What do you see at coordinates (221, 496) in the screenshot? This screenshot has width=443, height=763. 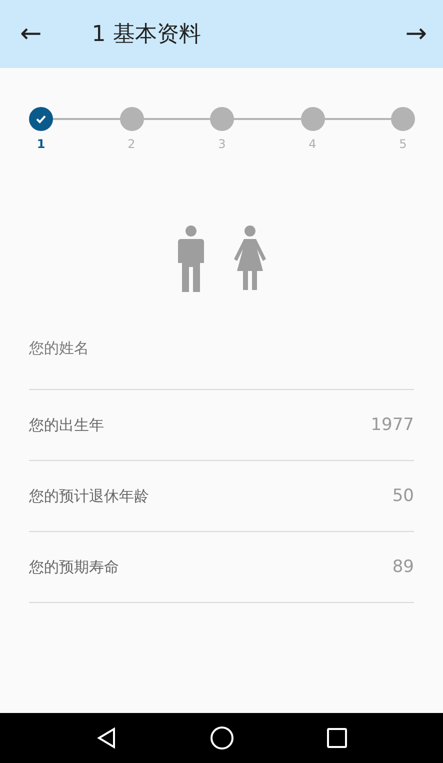 I see `number-field: 您的预计退休年龄 50` at bounding box center [221, 496].